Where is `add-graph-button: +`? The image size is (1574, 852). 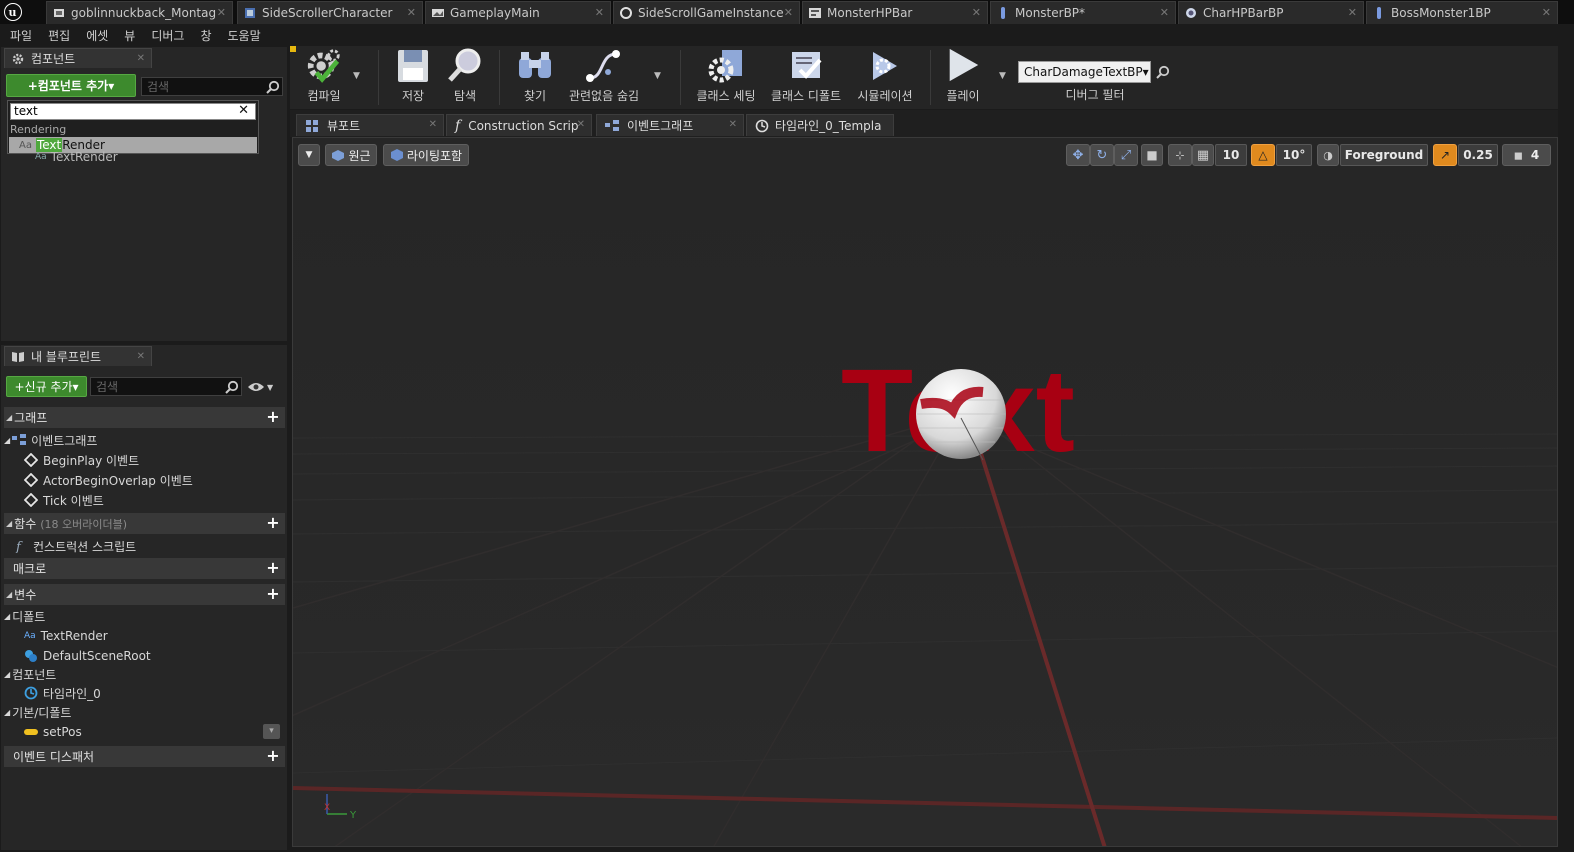 add-graph-button: + is located at coordinates (273, 417).